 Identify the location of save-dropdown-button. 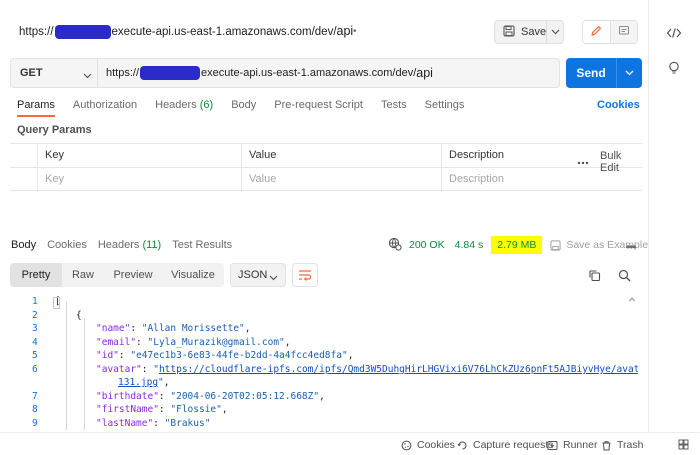
(555, 32).